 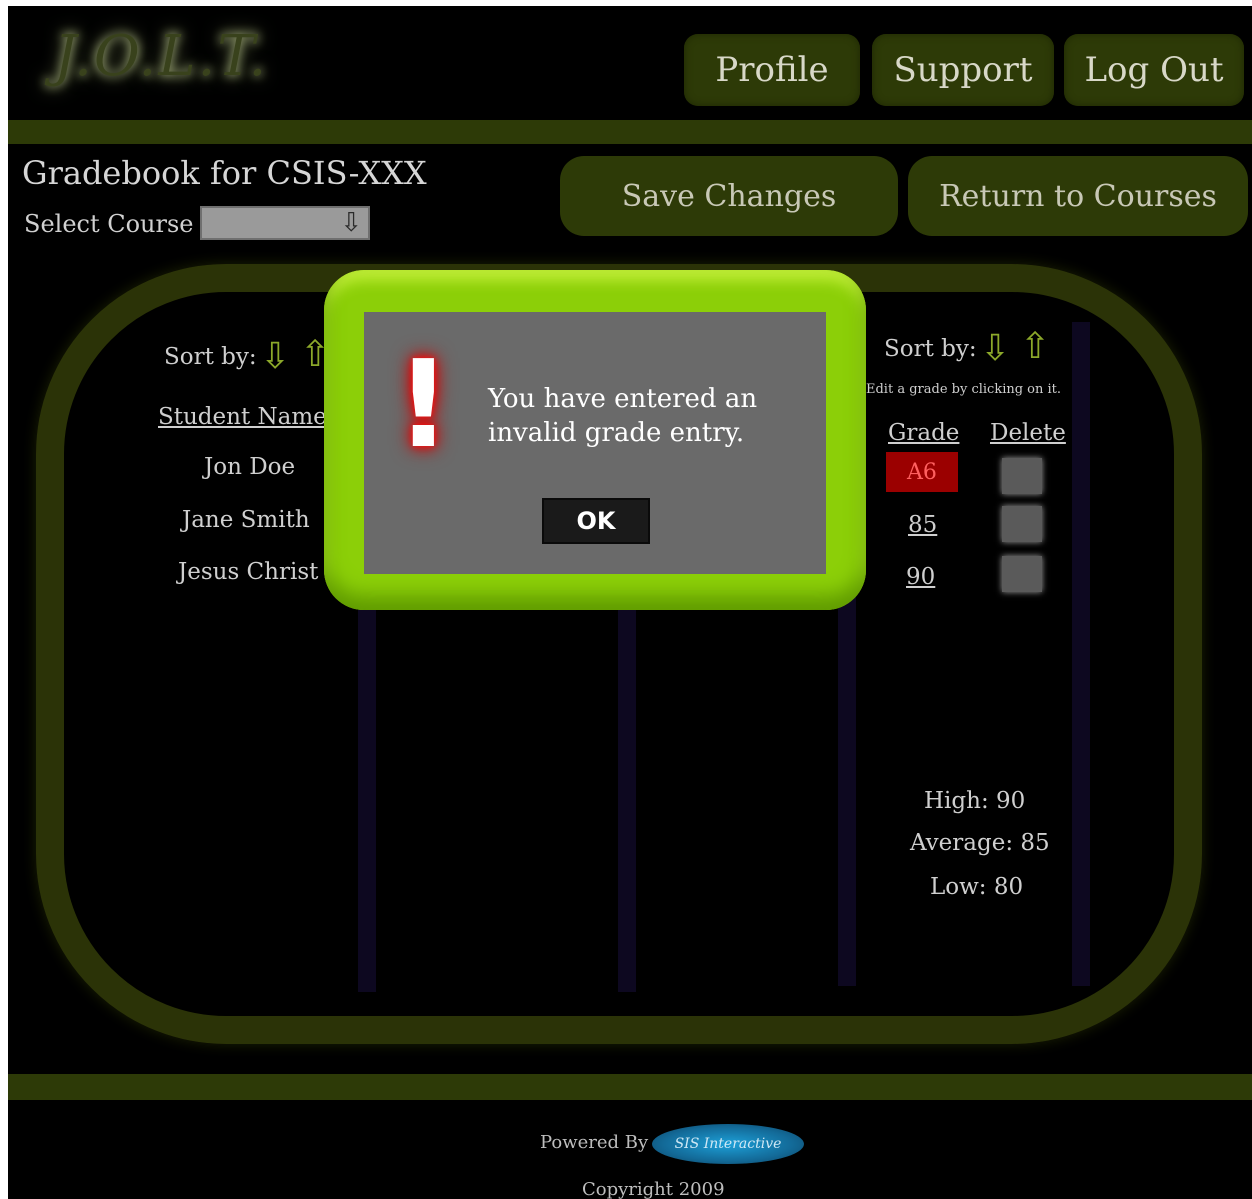 I want to click on grade-value: 85, so click(x=922, y=525).